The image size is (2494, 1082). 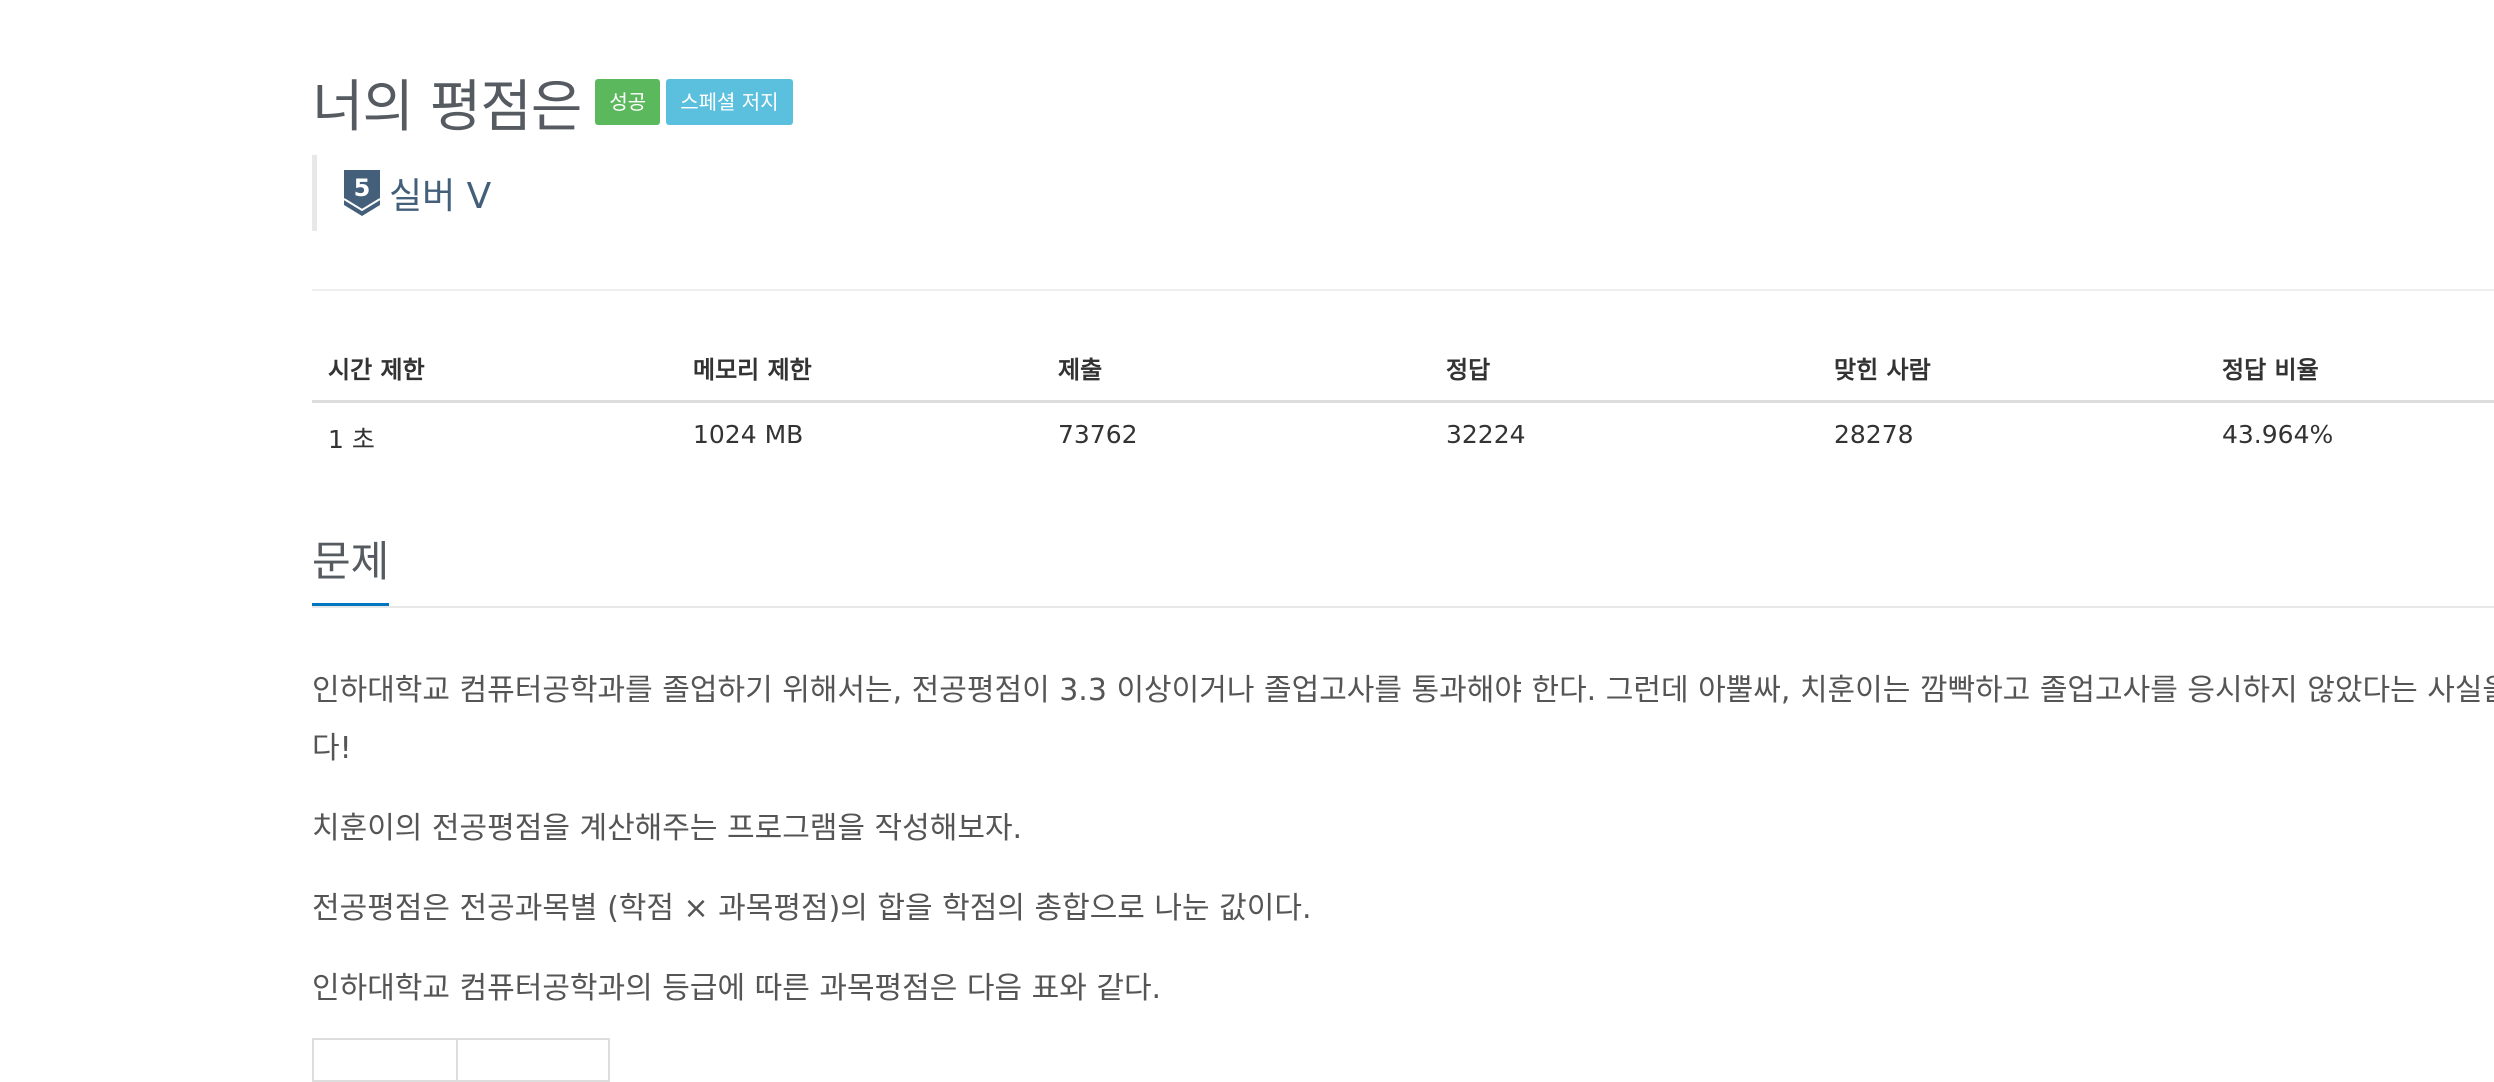 I want to click on grade-table-row, so click(x=461, y=1060).